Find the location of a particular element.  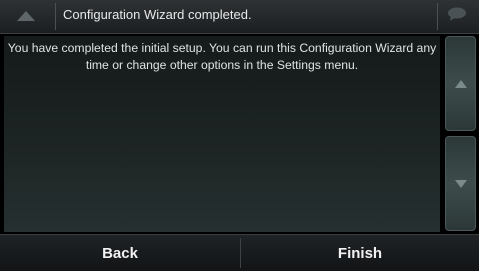

speech-bubble-icon is located at coordinates (457, 16).